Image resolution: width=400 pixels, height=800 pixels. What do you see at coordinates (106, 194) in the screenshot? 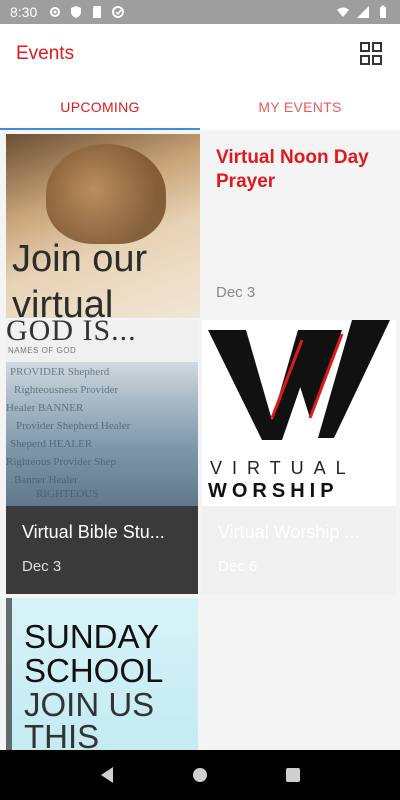
I see `praying-hands-image` at bounding box center [106, 194].